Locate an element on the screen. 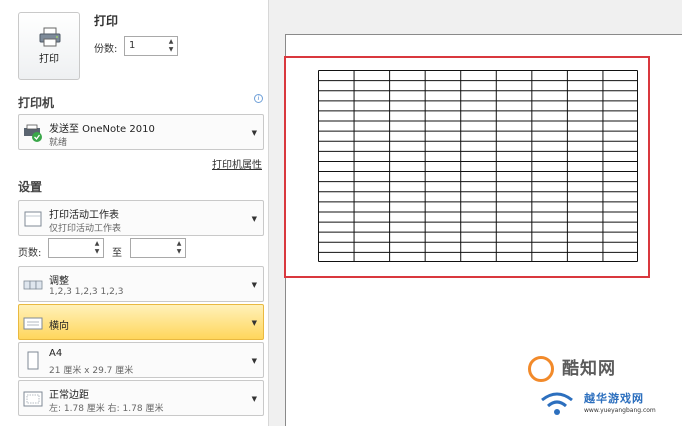 This screenshot has height=426, width=682. paper-size-main: A4 is located at coordinates (56, 353).